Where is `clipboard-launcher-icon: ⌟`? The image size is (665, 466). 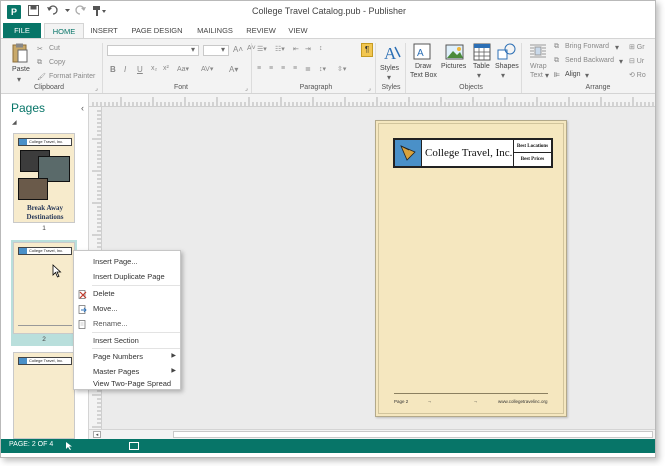 clipboard-launcher-icon: ⌟ is located at coordinates (96, 89).